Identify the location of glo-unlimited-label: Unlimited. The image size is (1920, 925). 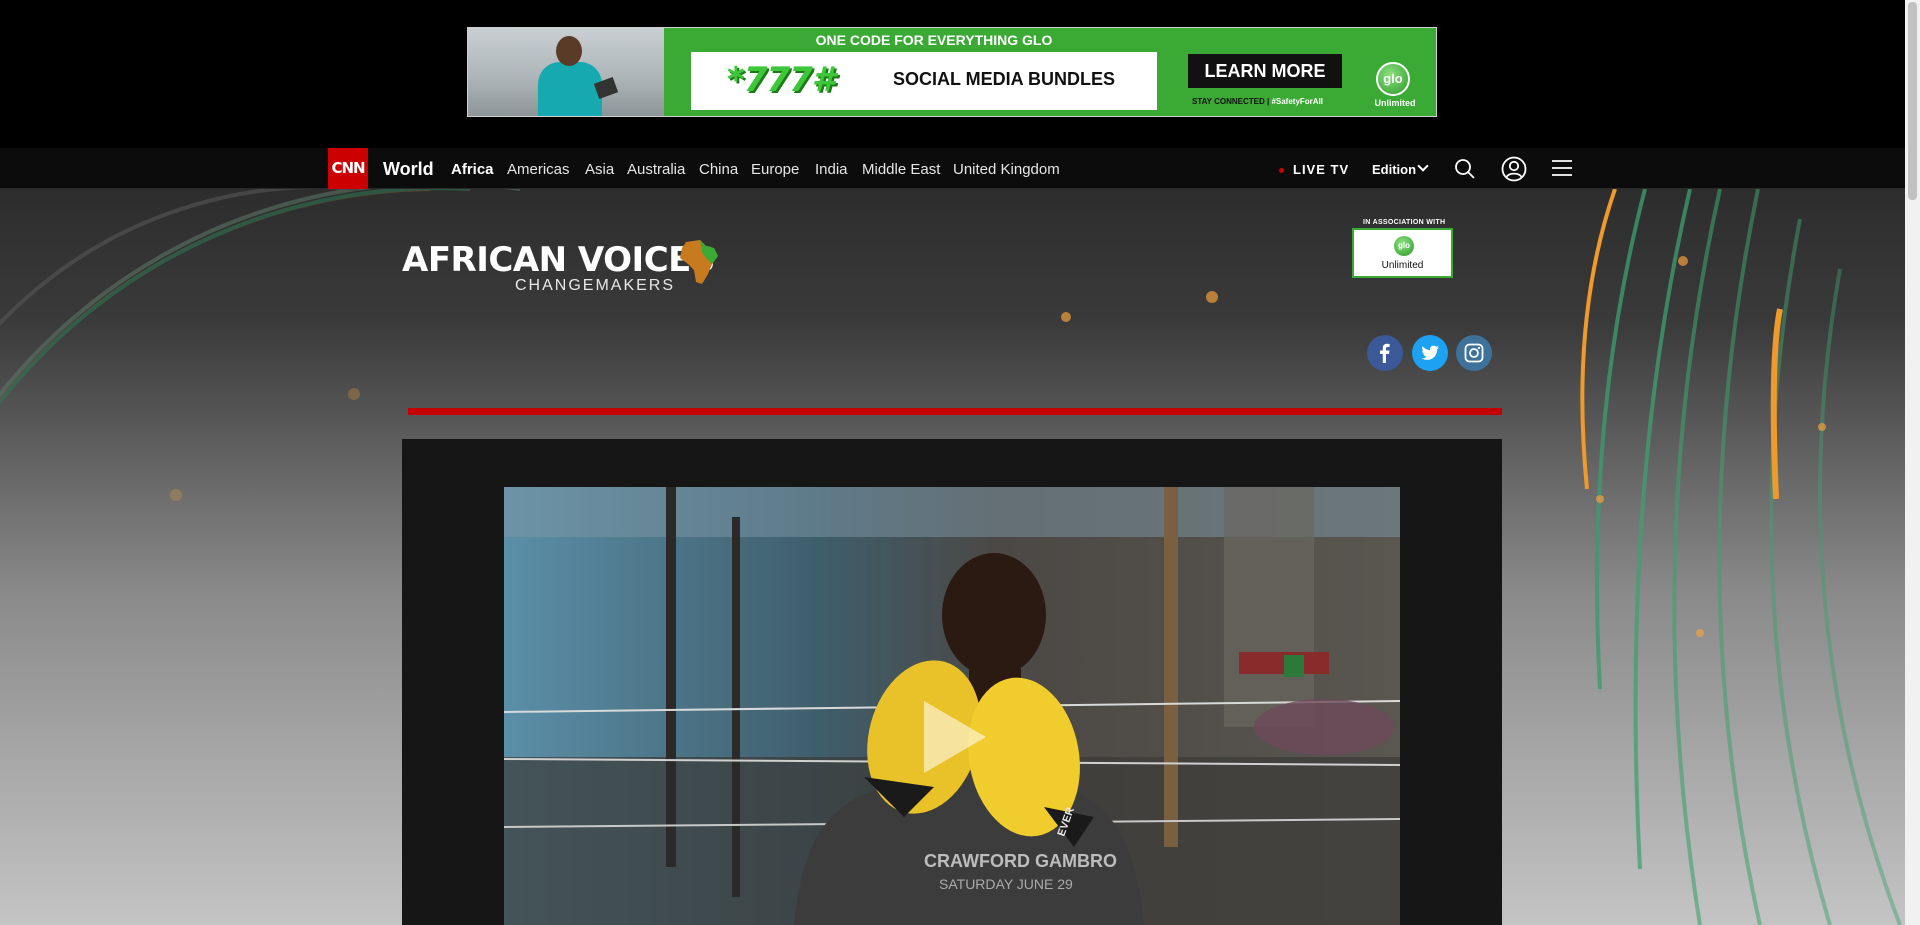
(1395, 103).